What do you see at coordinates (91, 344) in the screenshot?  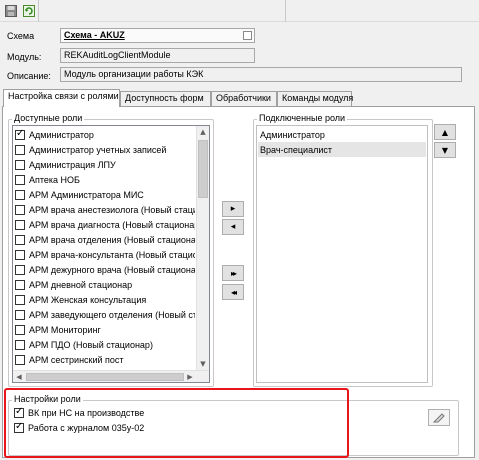 I see `role-label: АРМ ПДО (Новый стационар)` at bounding box center [91, 344].